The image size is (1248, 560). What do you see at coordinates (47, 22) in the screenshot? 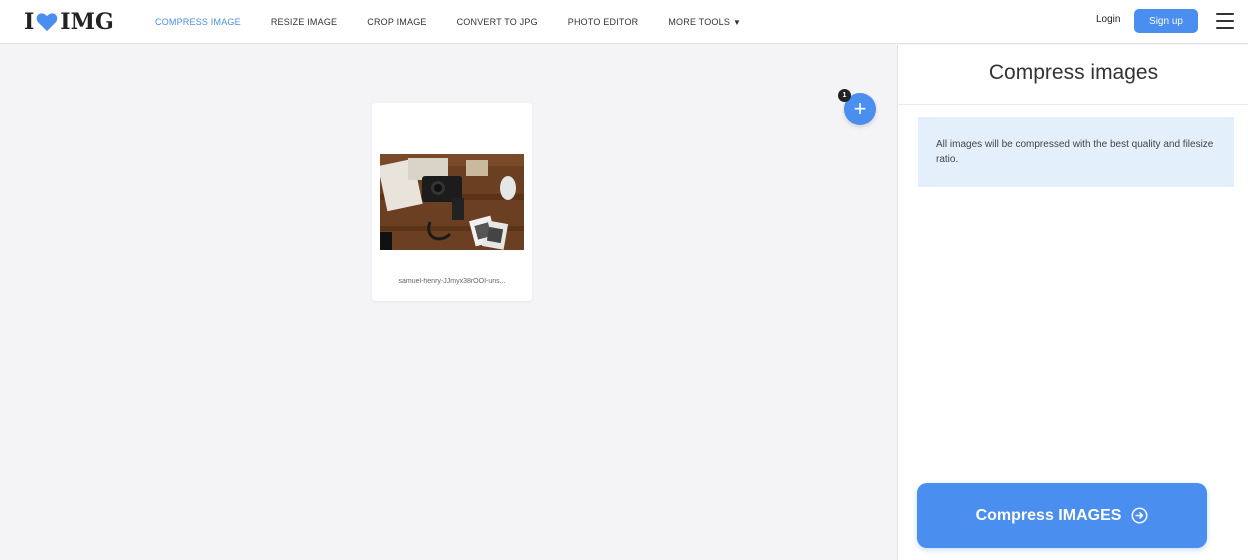
I see `heart-icon` at bounding box center [47, 22].